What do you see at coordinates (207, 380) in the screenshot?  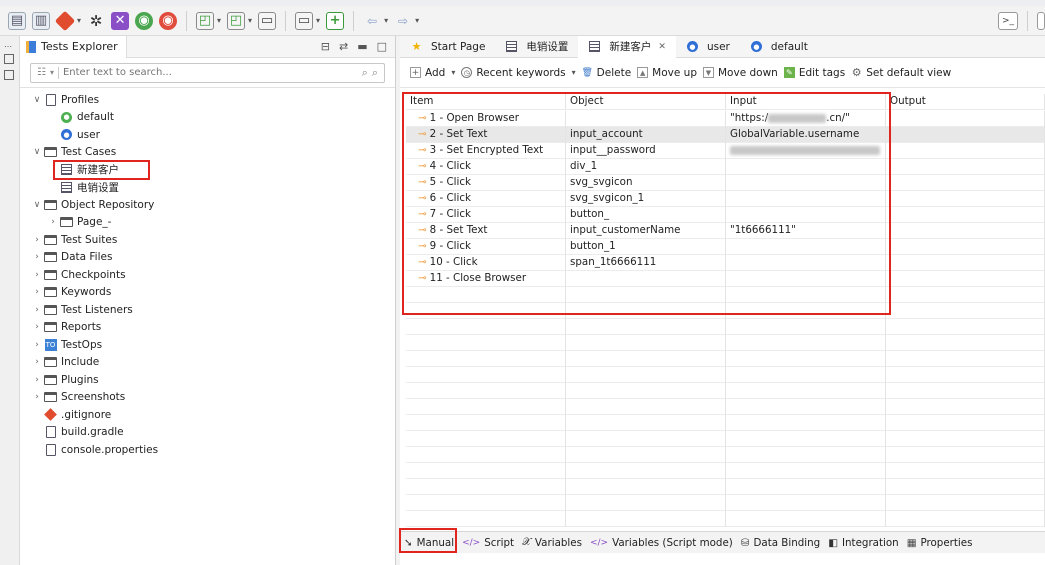 I see `tree-item: › Plugins` at bounding box center [207, 380].